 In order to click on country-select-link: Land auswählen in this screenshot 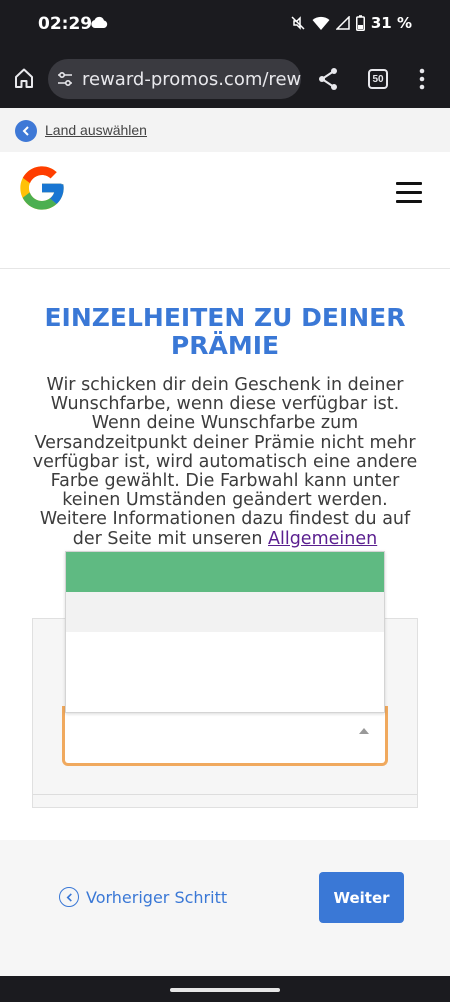, I will do `click(96, 130)`.